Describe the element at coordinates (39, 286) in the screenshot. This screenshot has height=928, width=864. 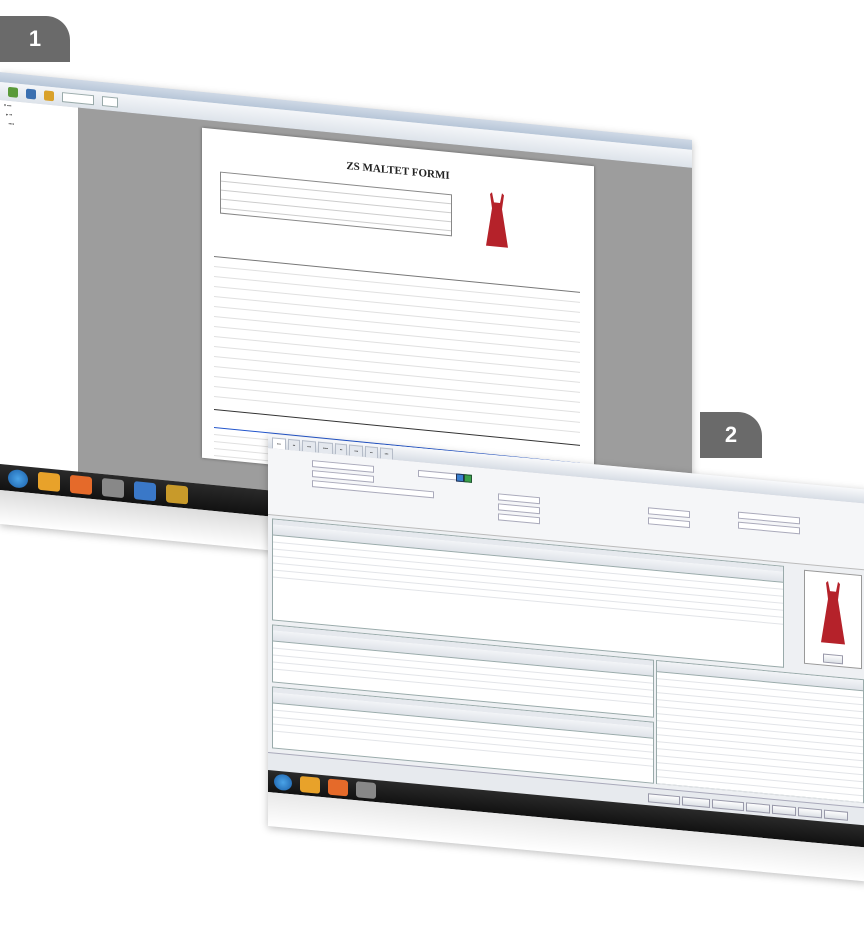
I see `document-map-pane: ▾ ▪▪▪ ▸ ▪▪ ▪▪▪▪` at that location.